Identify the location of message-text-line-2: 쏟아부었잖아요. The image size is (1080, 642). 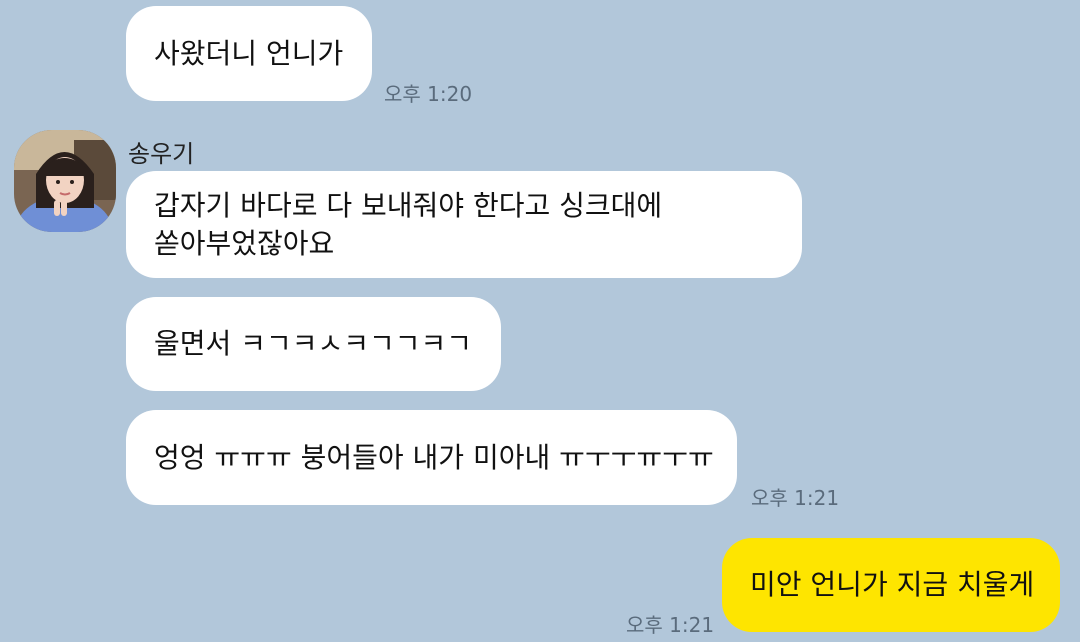
(244, 243).